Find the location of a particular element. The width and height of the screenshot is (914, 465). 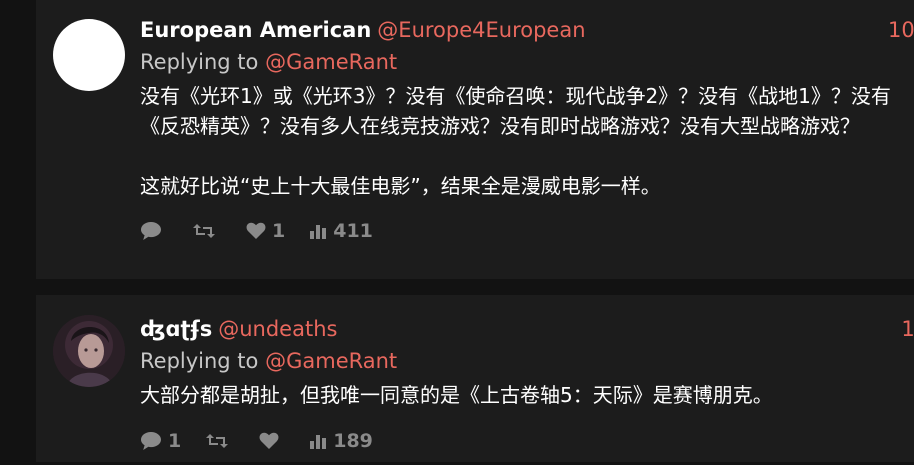

reply-button is located at coordinates (154, 231).